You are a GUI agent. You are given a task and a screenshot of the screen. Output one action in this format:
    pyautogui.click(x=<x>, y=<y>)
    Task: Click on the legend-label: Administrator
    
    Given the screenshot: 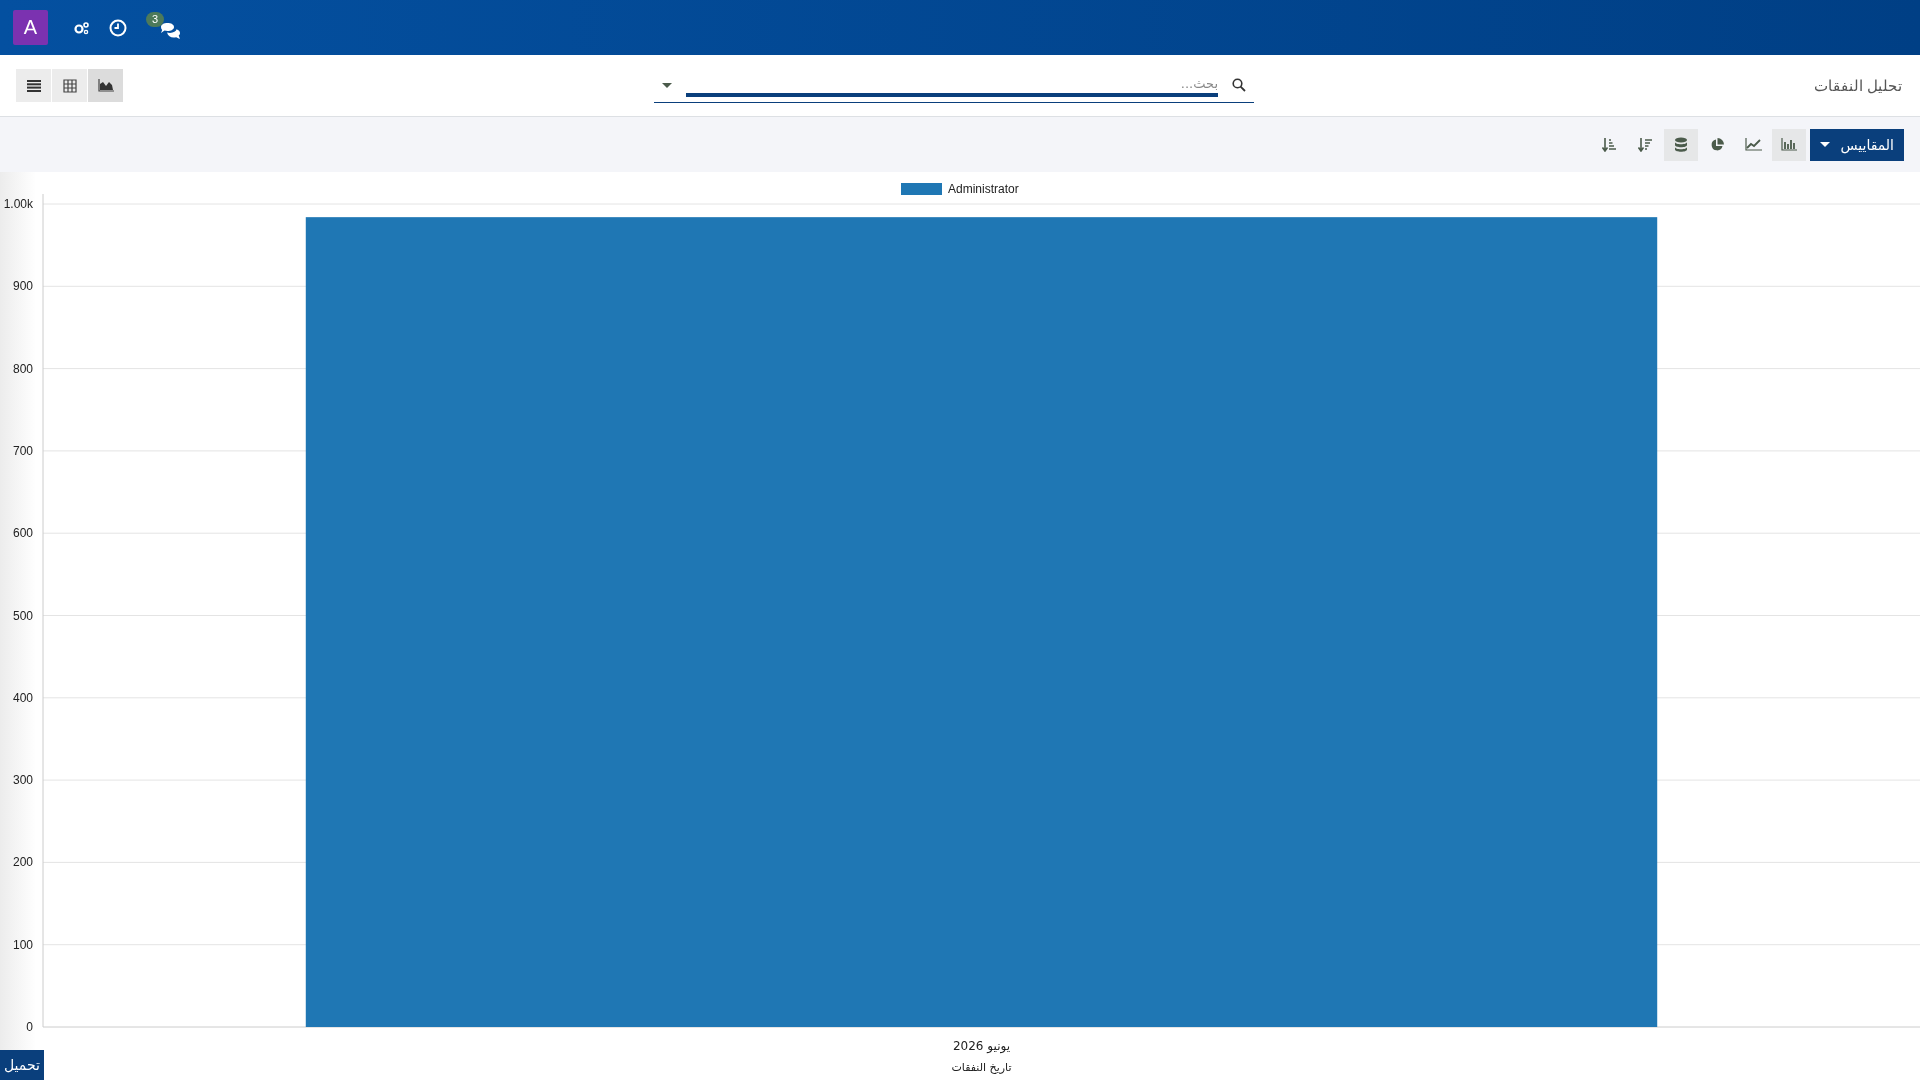 What is the action you would take?
    pyautogui.click(x=983, y=189)
    